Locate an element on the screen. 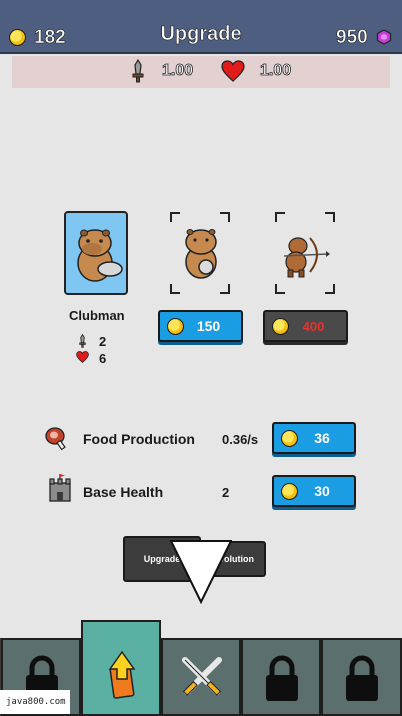  tutorial-pointer-icon is located at coordinates (201, 572).